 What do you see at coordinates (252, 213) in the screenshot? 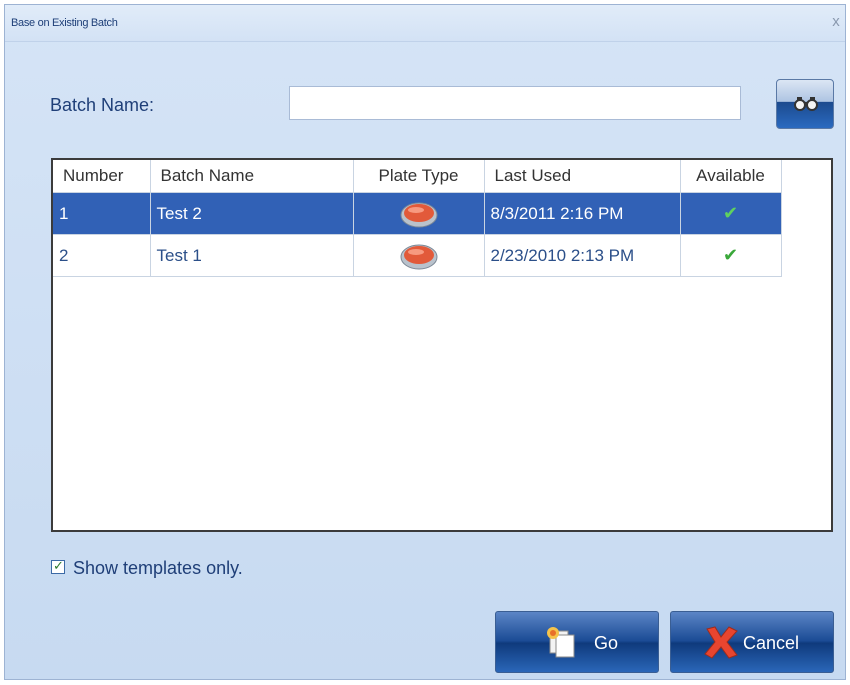
I see `cell-batch-name: Test 2` at bounding box center [252, 213].